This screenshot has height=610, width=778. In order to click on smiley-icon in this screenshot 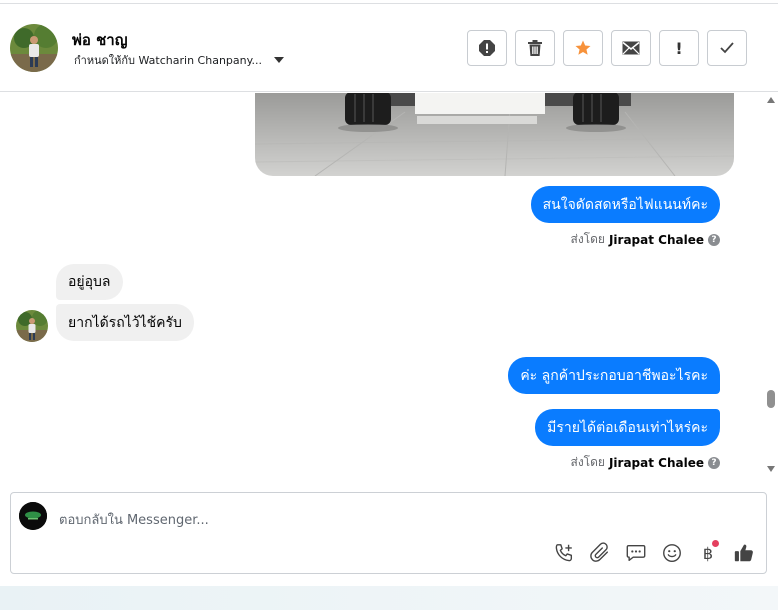, I will do `click(672, 553)`.